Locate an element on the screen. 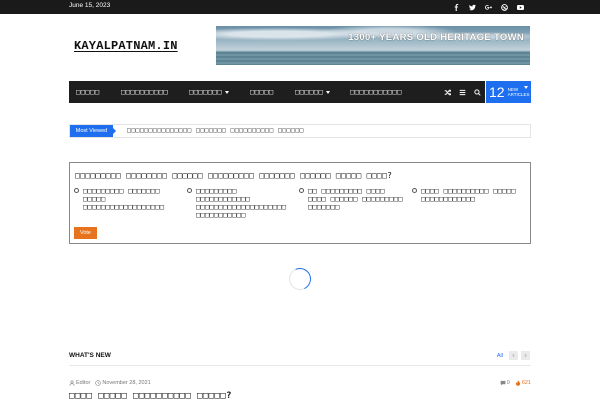  google-plus-icon is located at coordinates (488, 7).